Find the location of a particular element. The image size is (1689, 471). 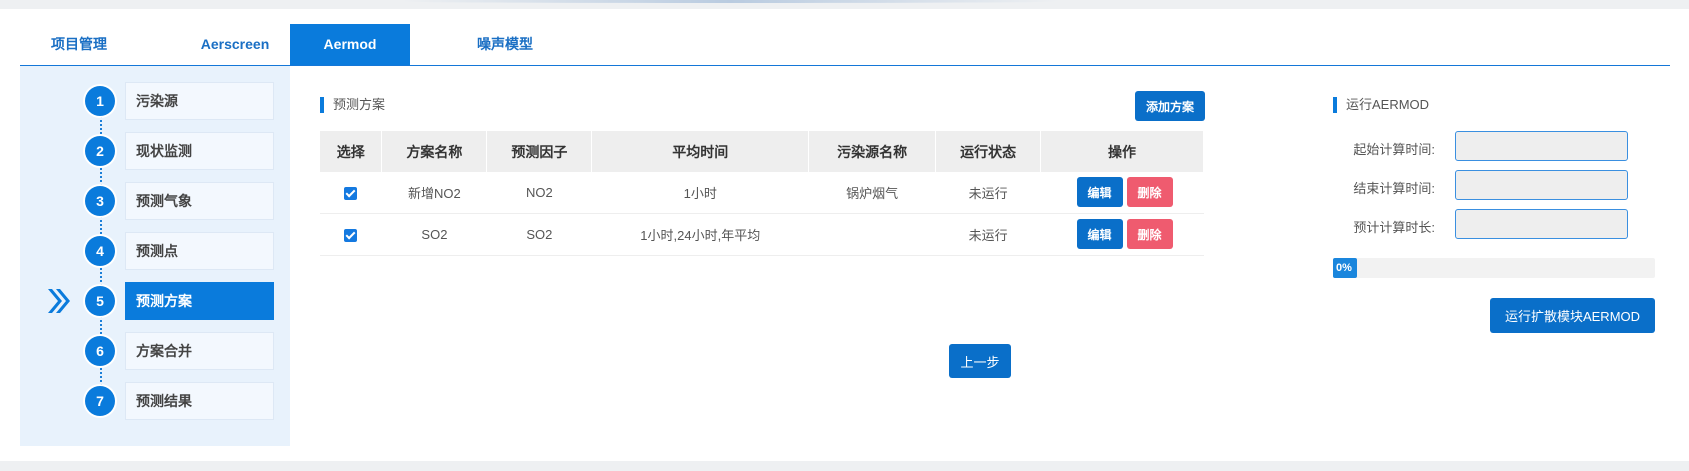

estimate-duration-label: 预计计算时长: is located at coordinates (1394, 227).